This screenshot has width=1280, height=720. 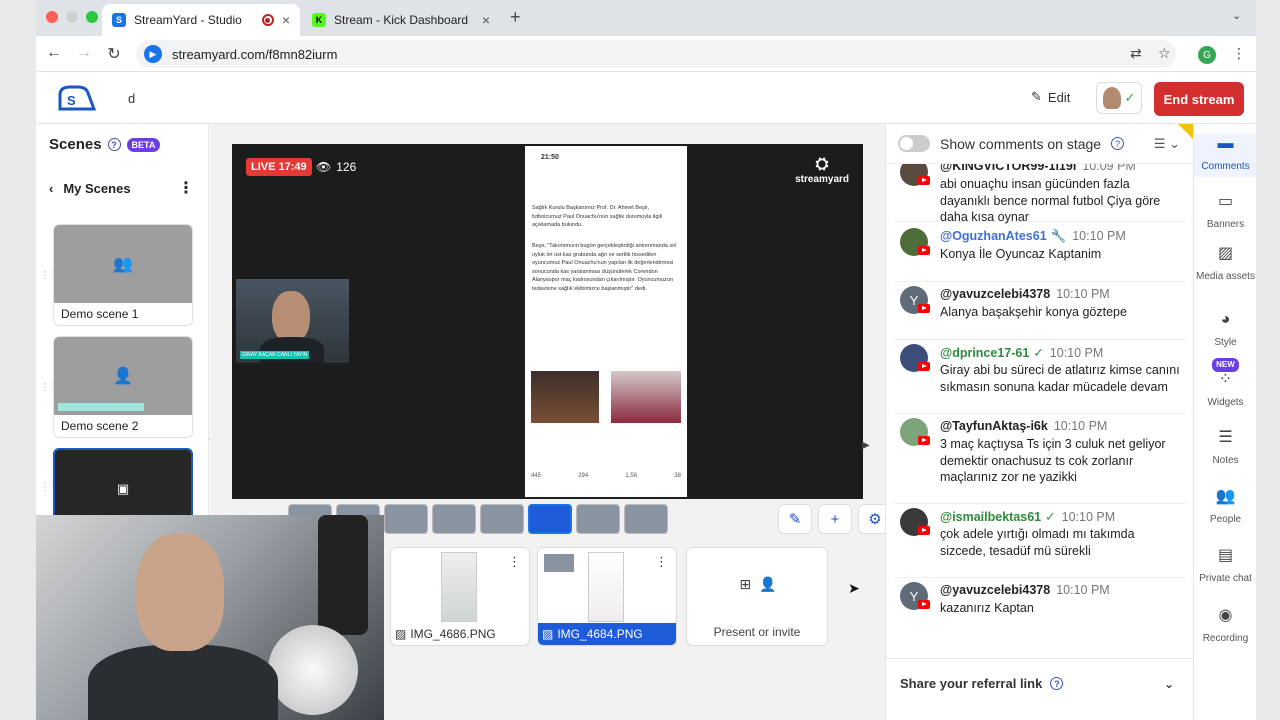 What do you see at coordinates (1225, 365) in the screenshot?
I see `new-badge: NEW` at bounding box center [1225, 365].